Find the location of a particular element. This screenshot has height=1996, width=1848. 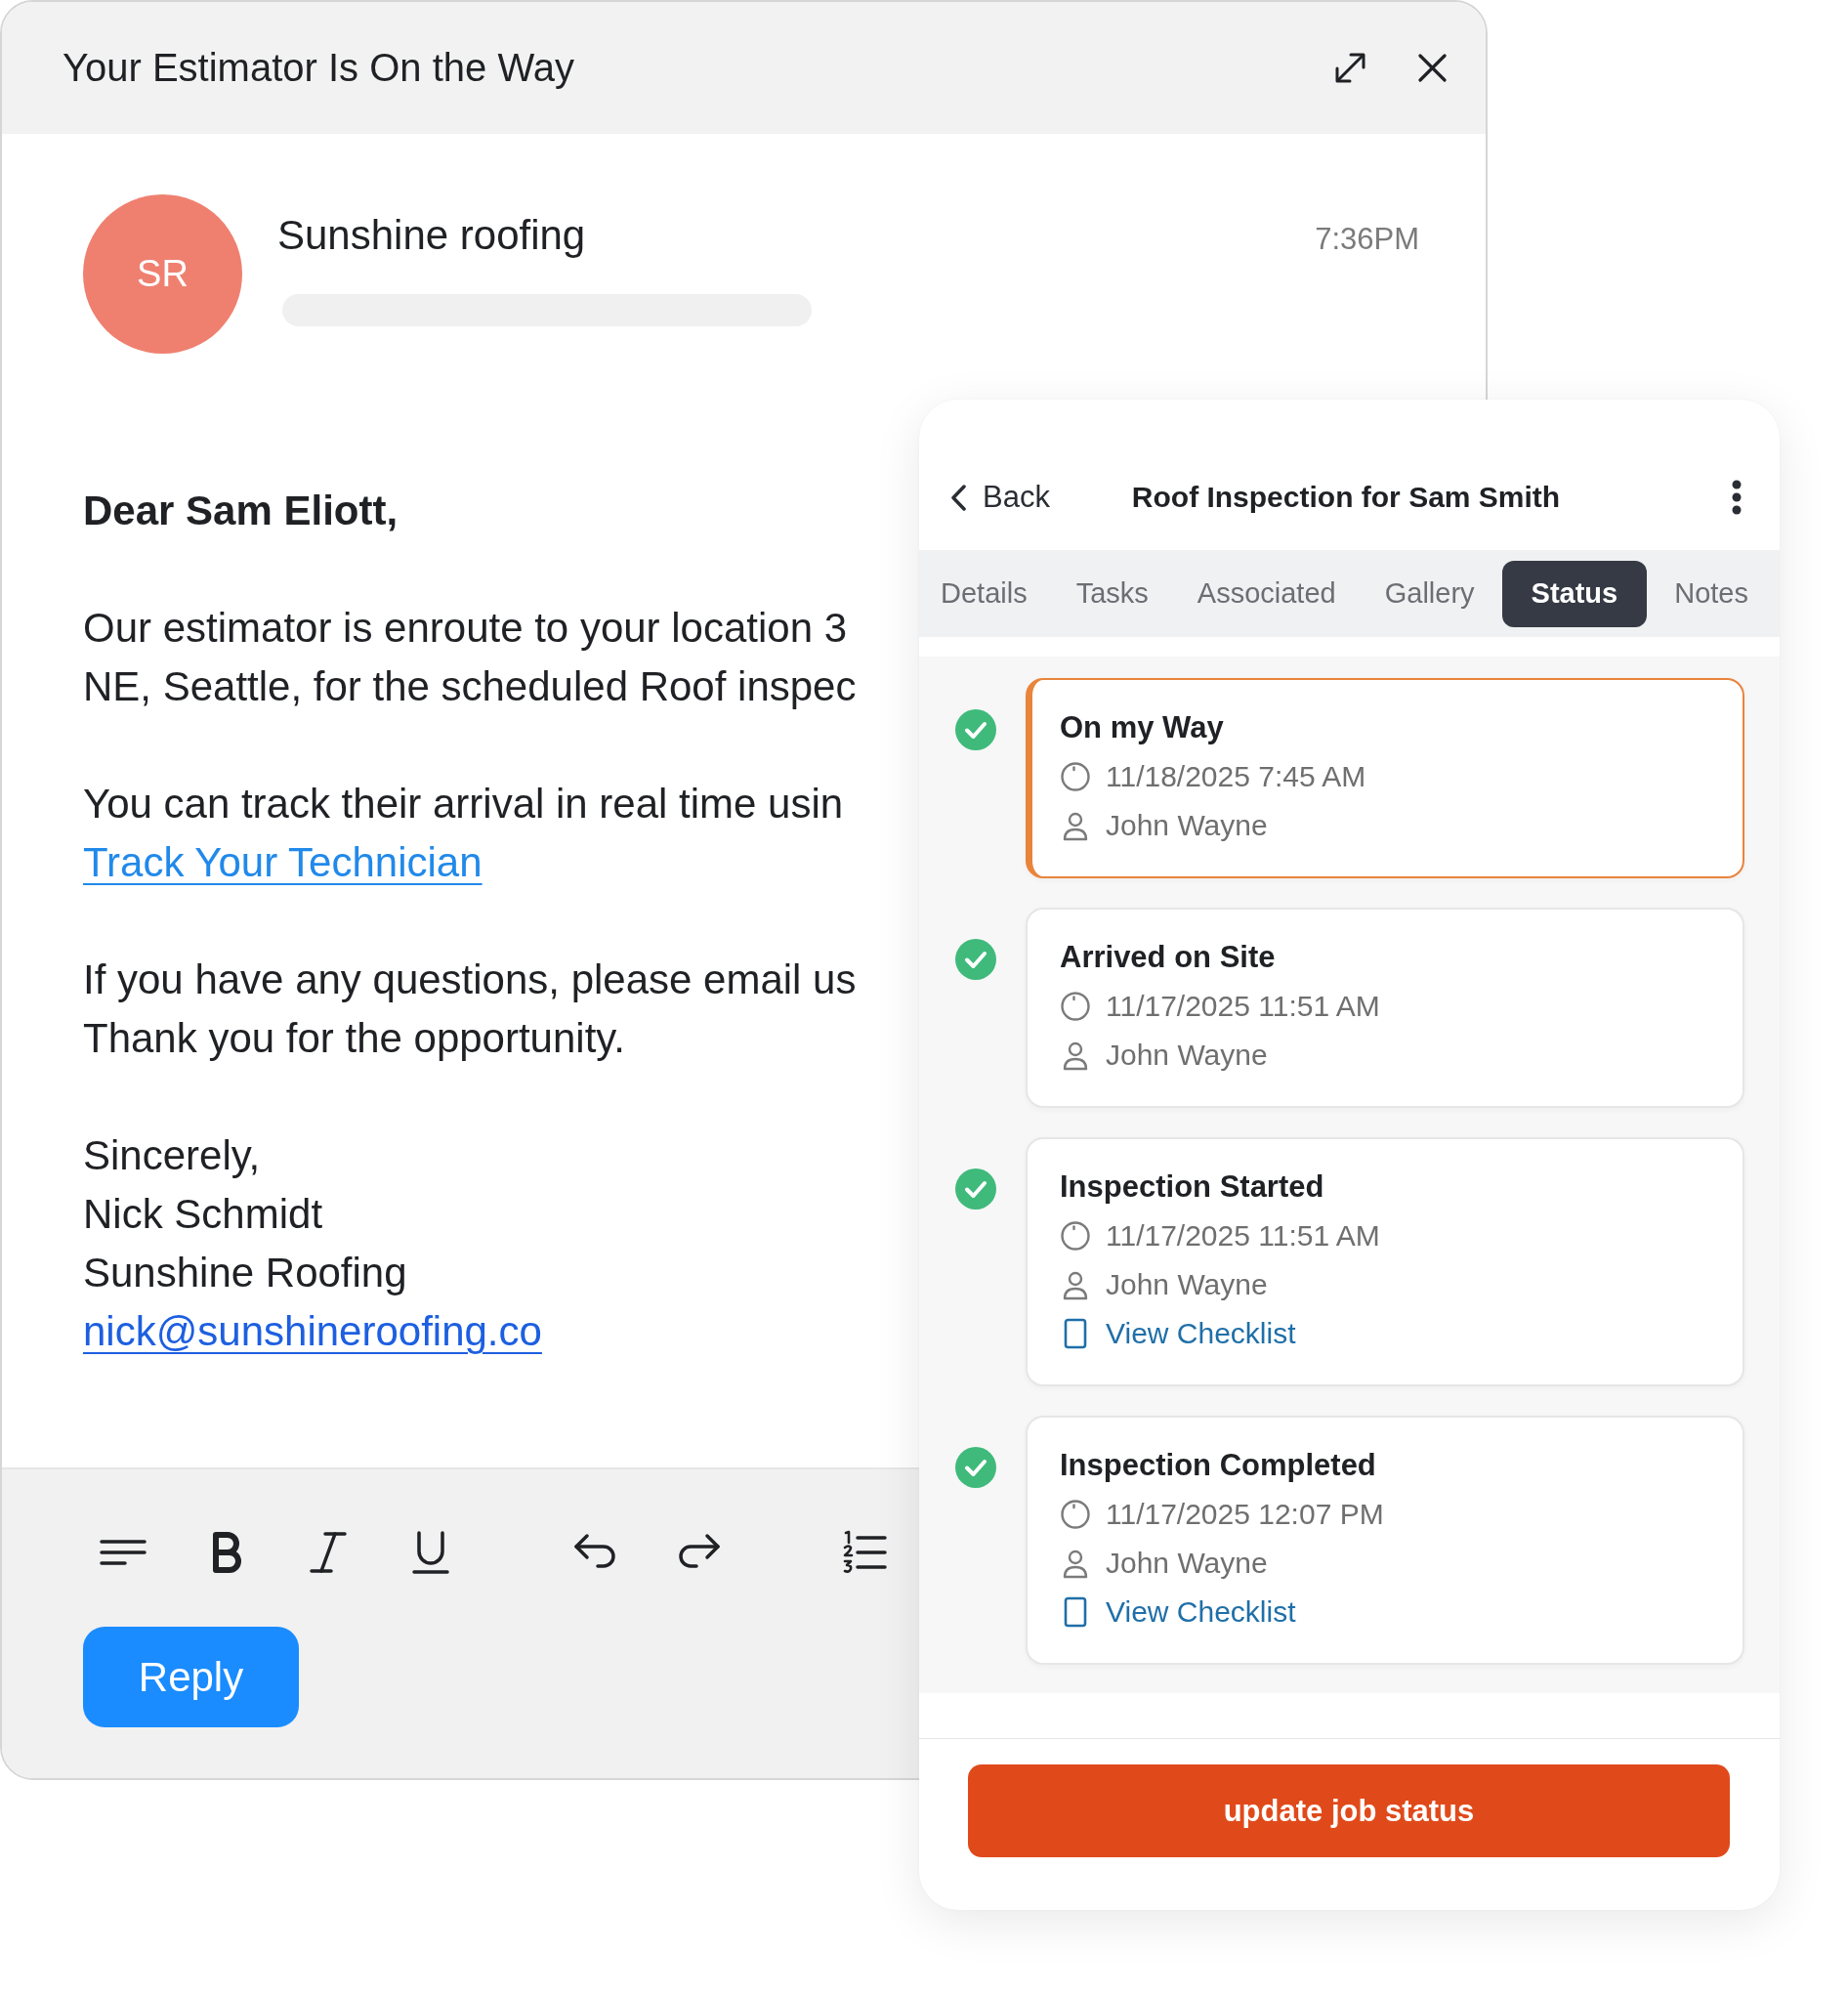

sent-time: 7:36PM is located at coordinates (1367, 240).